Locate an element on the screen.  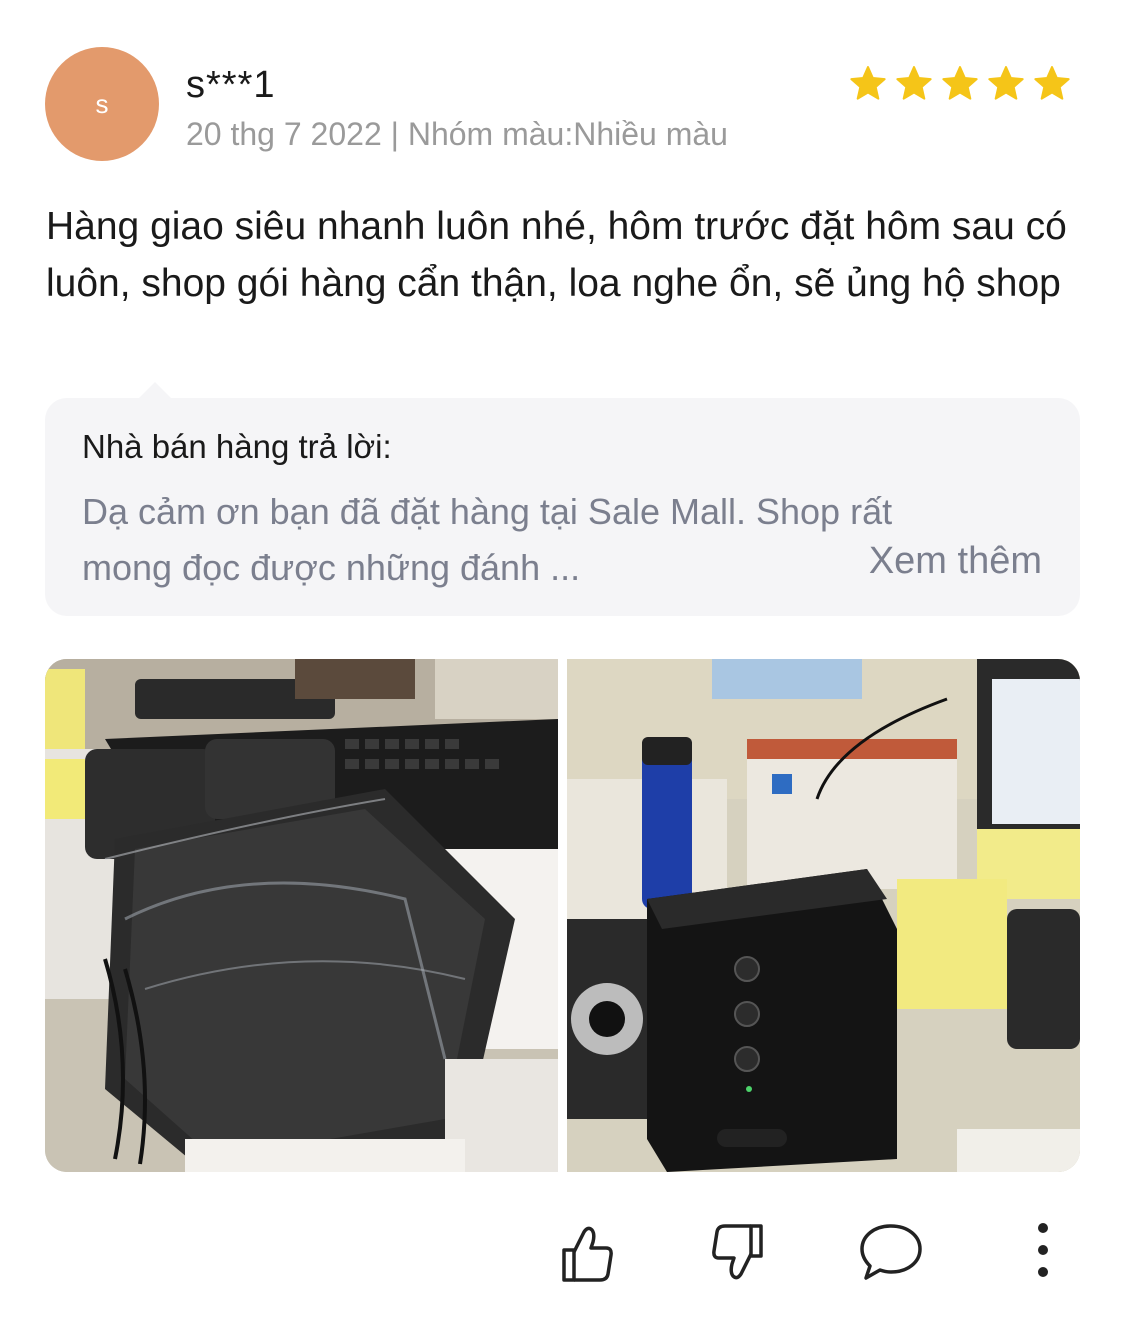
dislike-button is located at coordinates (738, 1253).